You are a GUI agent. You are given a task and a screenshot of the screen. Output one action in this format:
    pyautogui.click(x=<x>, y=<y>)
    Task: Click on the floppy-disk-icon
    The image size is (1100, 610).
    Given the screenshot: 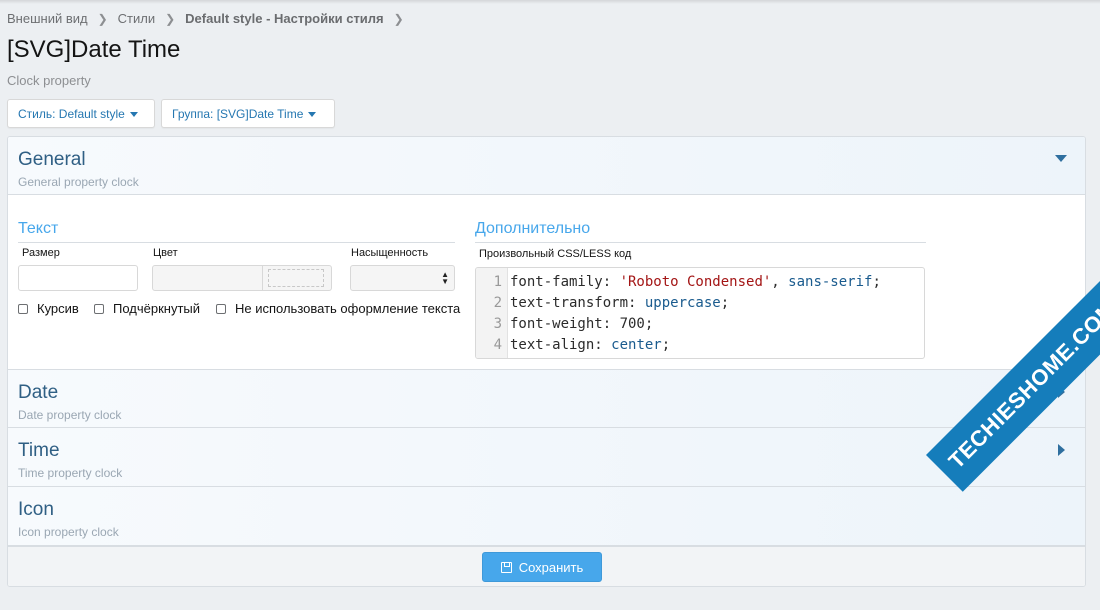 What is the action you would take?
    pyautogui.click(x=506, y=567)
    